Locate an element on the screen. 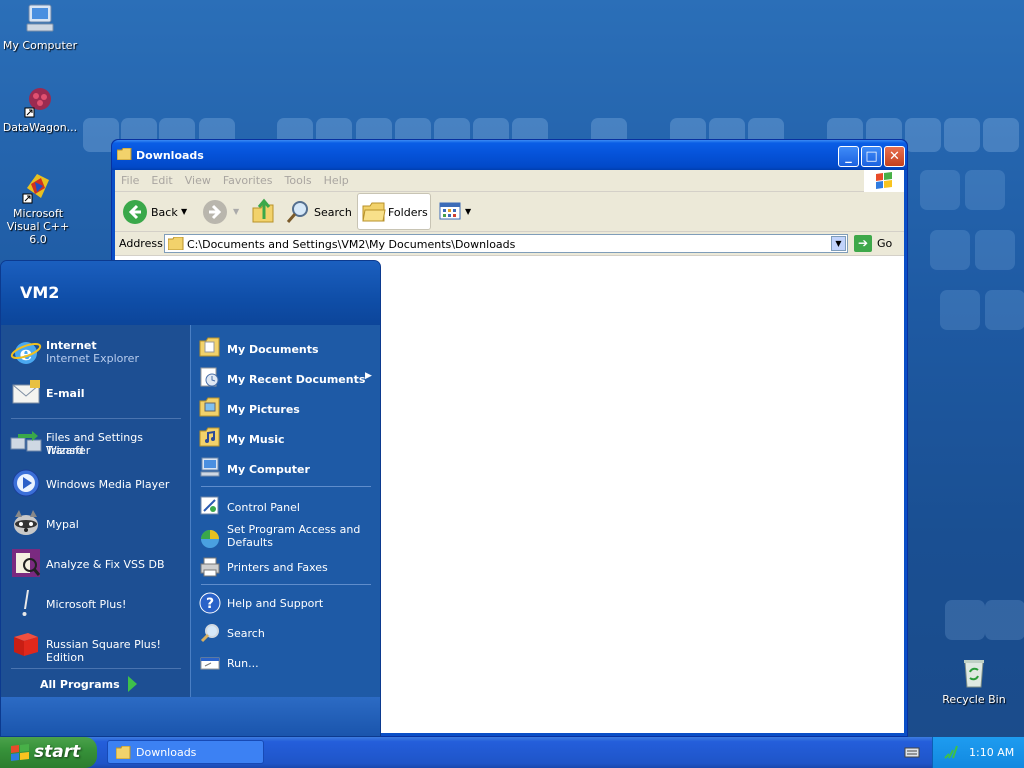 This screenshot has height=768, width=1024. address-label: Address is located at coordinates (141, 243).